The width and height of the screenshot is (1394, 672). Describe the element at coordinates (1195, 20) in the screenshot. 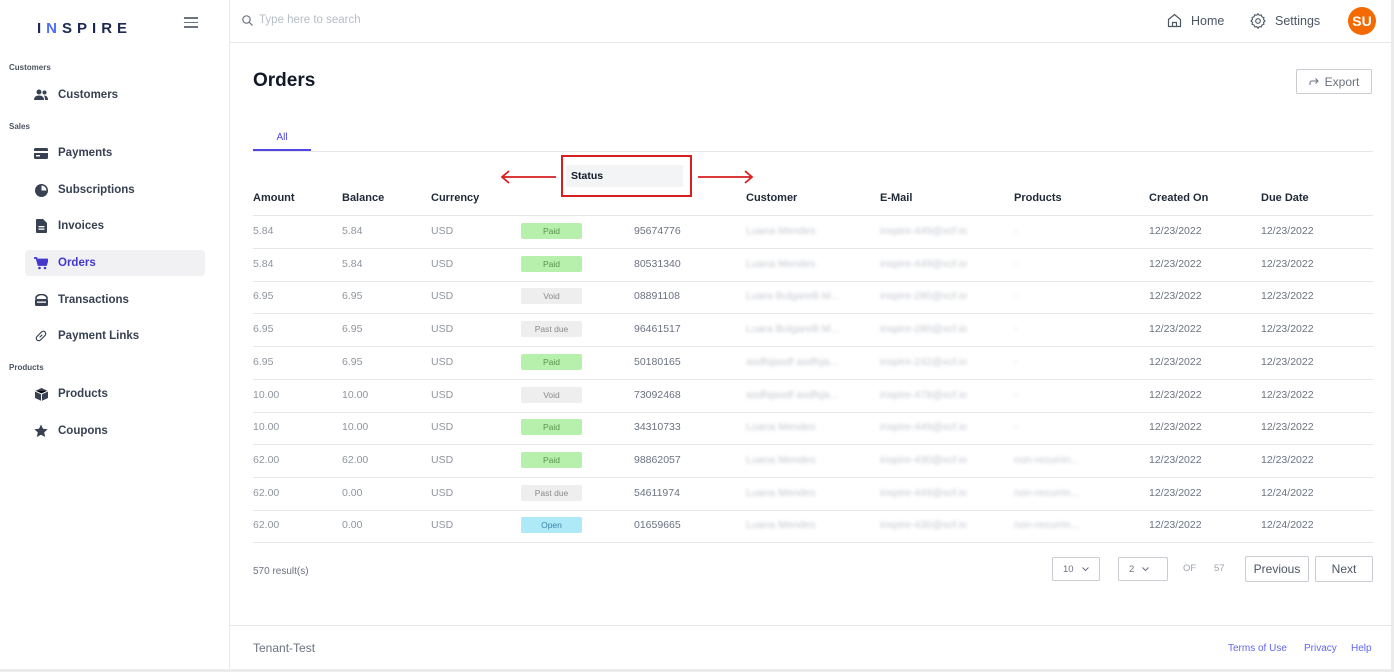

I see `home-link: Home` at that location.